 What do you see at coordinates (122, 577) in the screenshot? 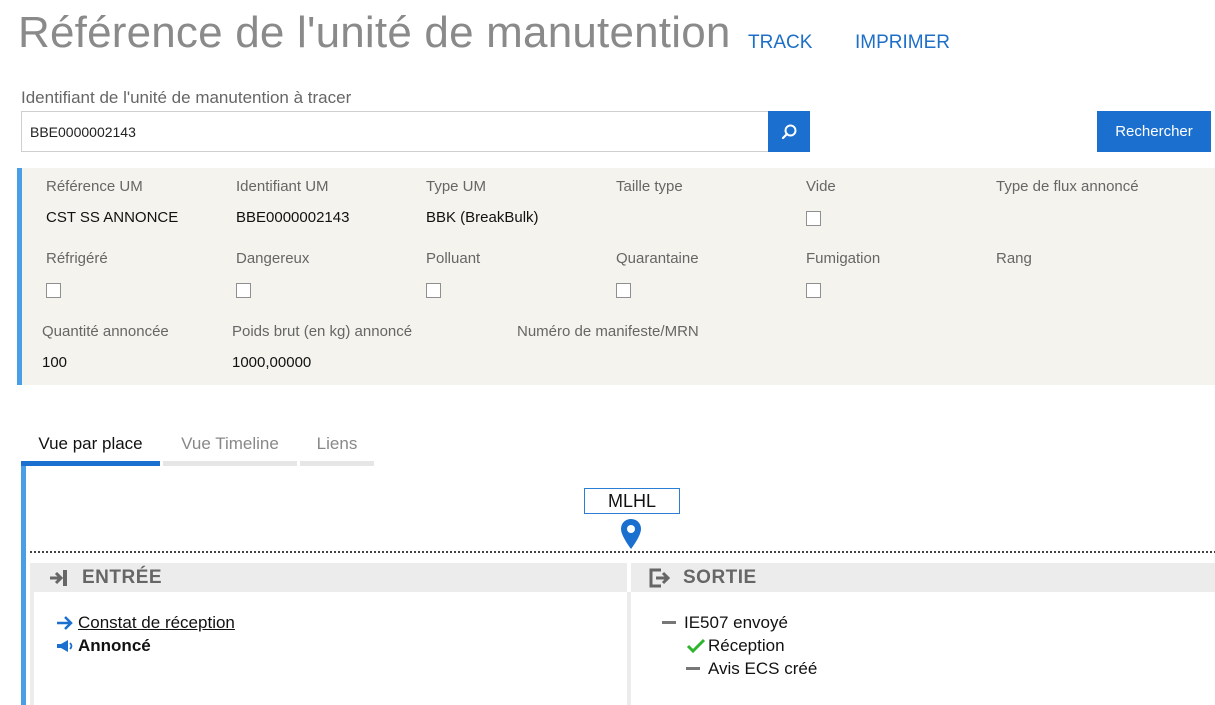
I see `entree-title: ENTRÉE` at bounding box center [122, 577].